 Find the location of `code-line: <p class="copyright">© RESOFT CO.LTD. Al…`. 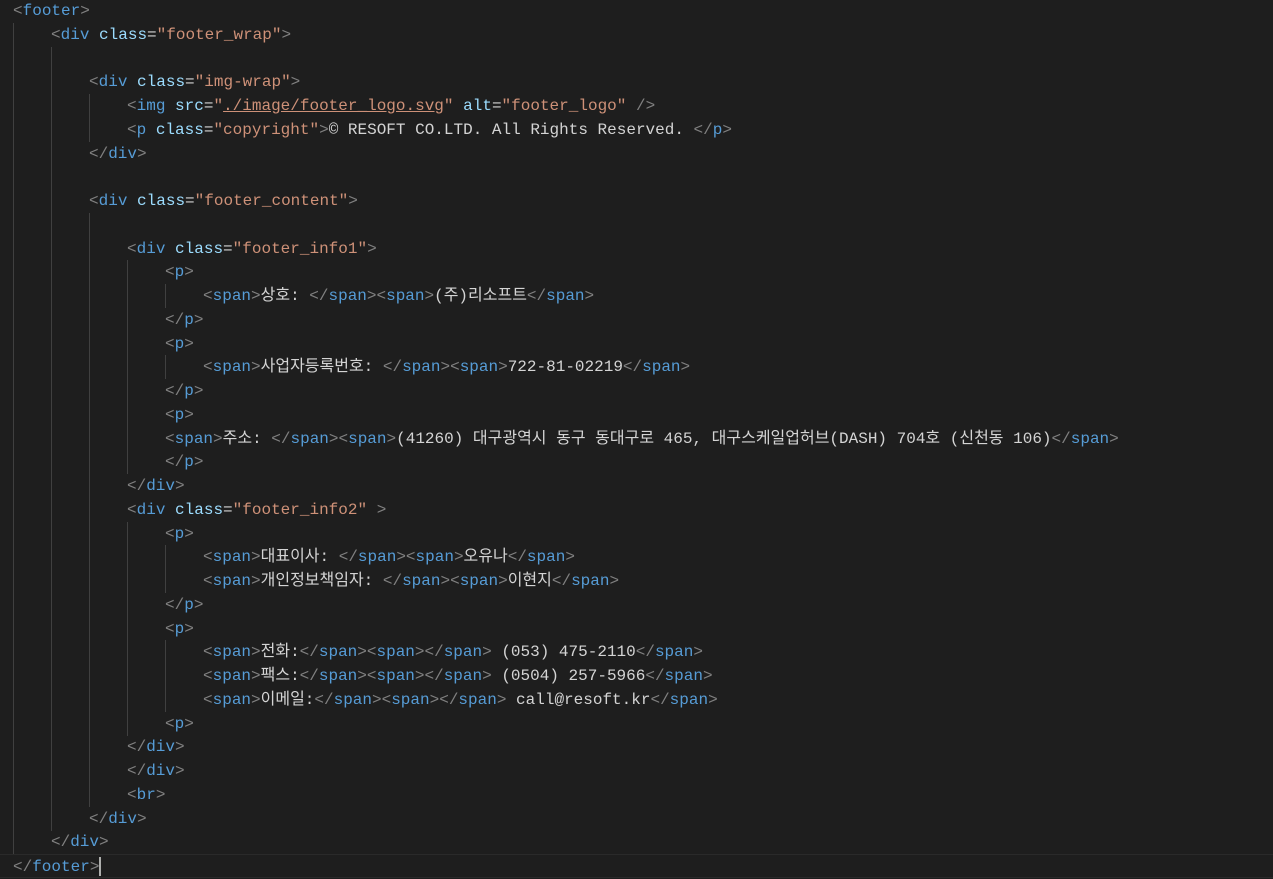

code-line: <p class="copyright">© RESOFT CO.LTD. Al… is located at coordinates (636, 129).